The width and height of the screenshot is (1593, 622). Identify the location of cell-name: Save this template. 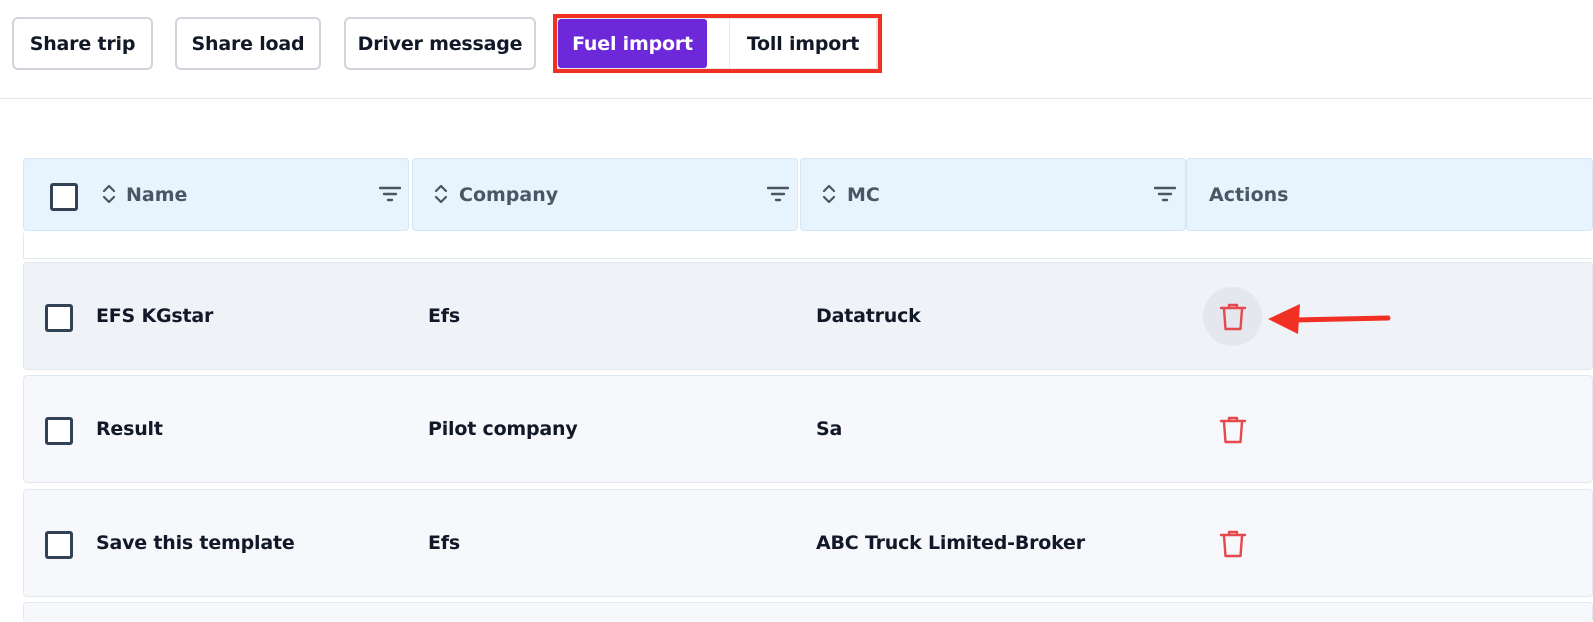
(195, 543).